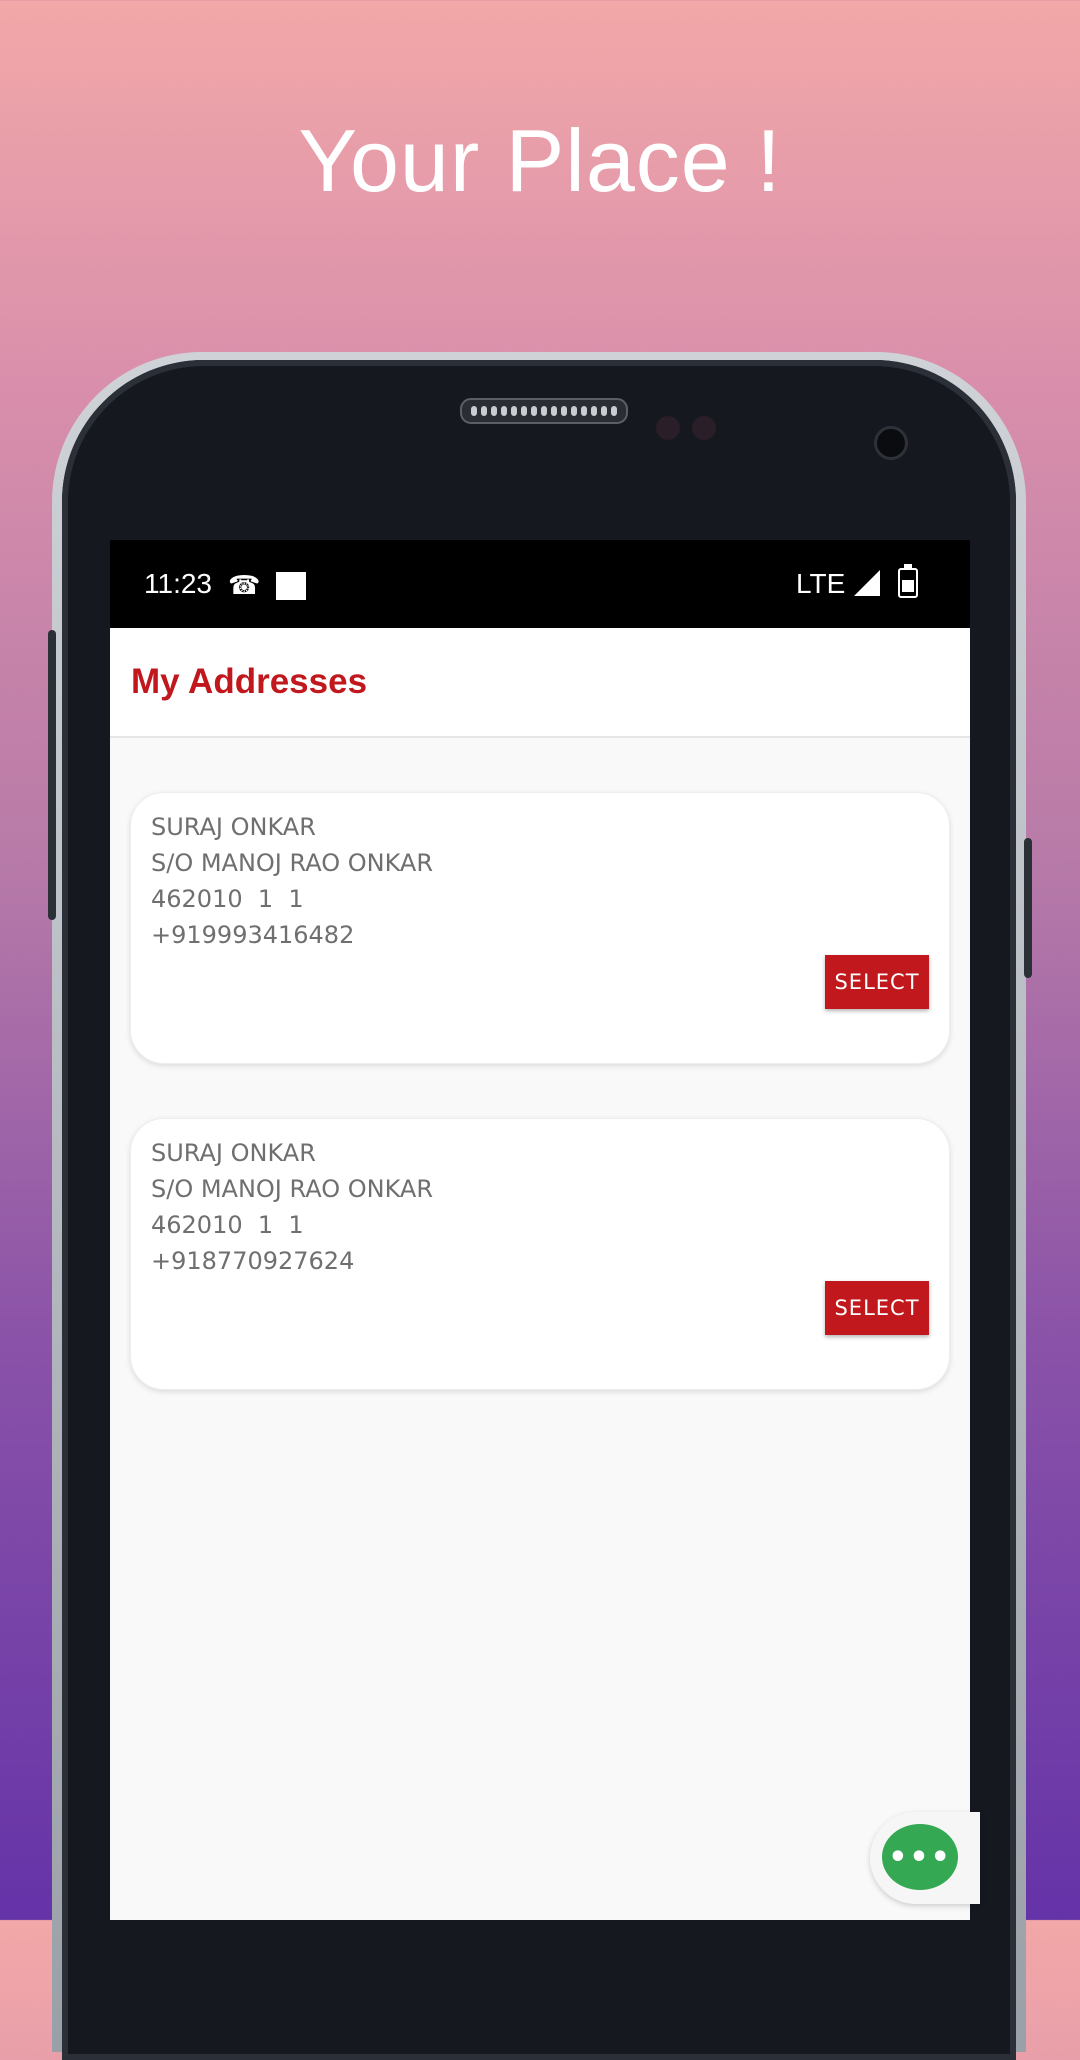 The image size is (1080, 2060). What do you see at coordinates (244, 585) in the screenshot?
I see `missed-call-icon: ☎` at bounding box center [244, 585].